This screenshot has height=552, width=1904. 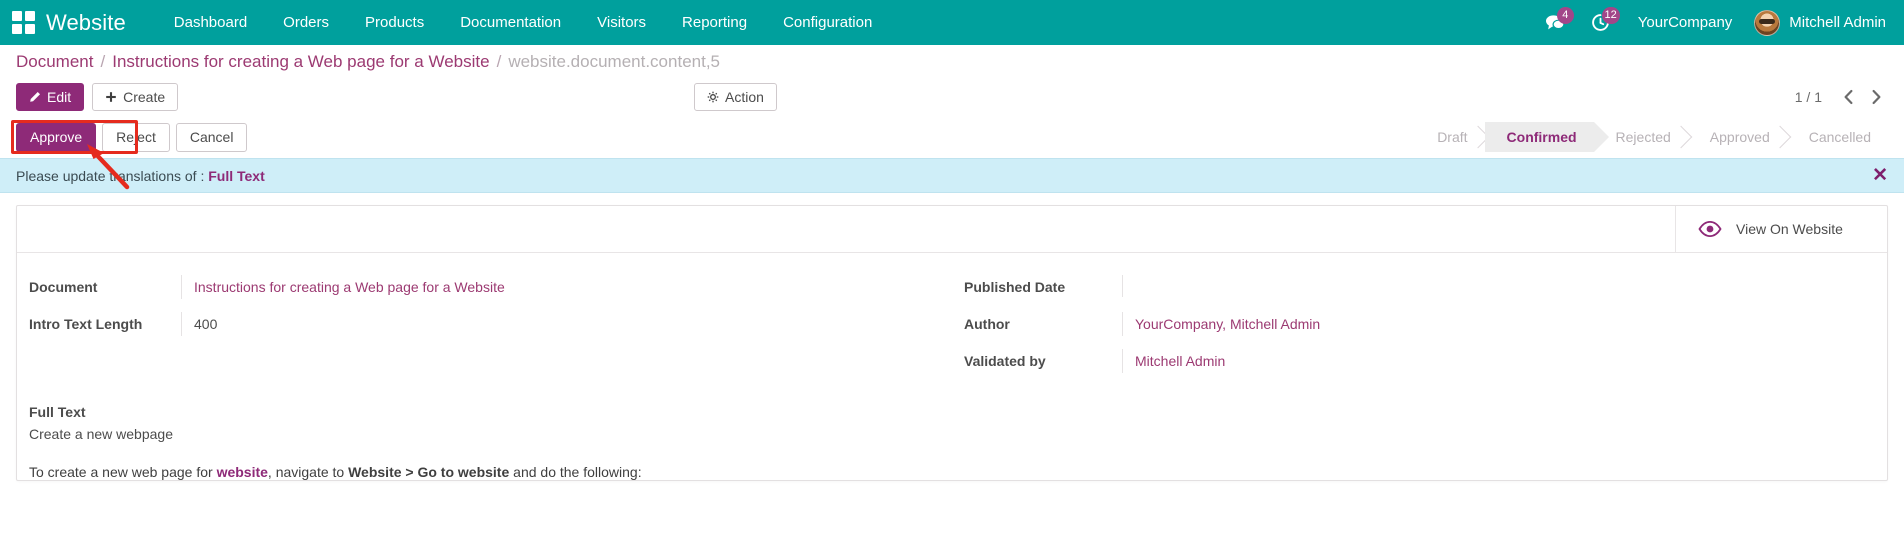 What do you see at coordinates (1880, 175) in the screenshot?
I see `close-icon: ✕` at bounding box center [1880, 175].